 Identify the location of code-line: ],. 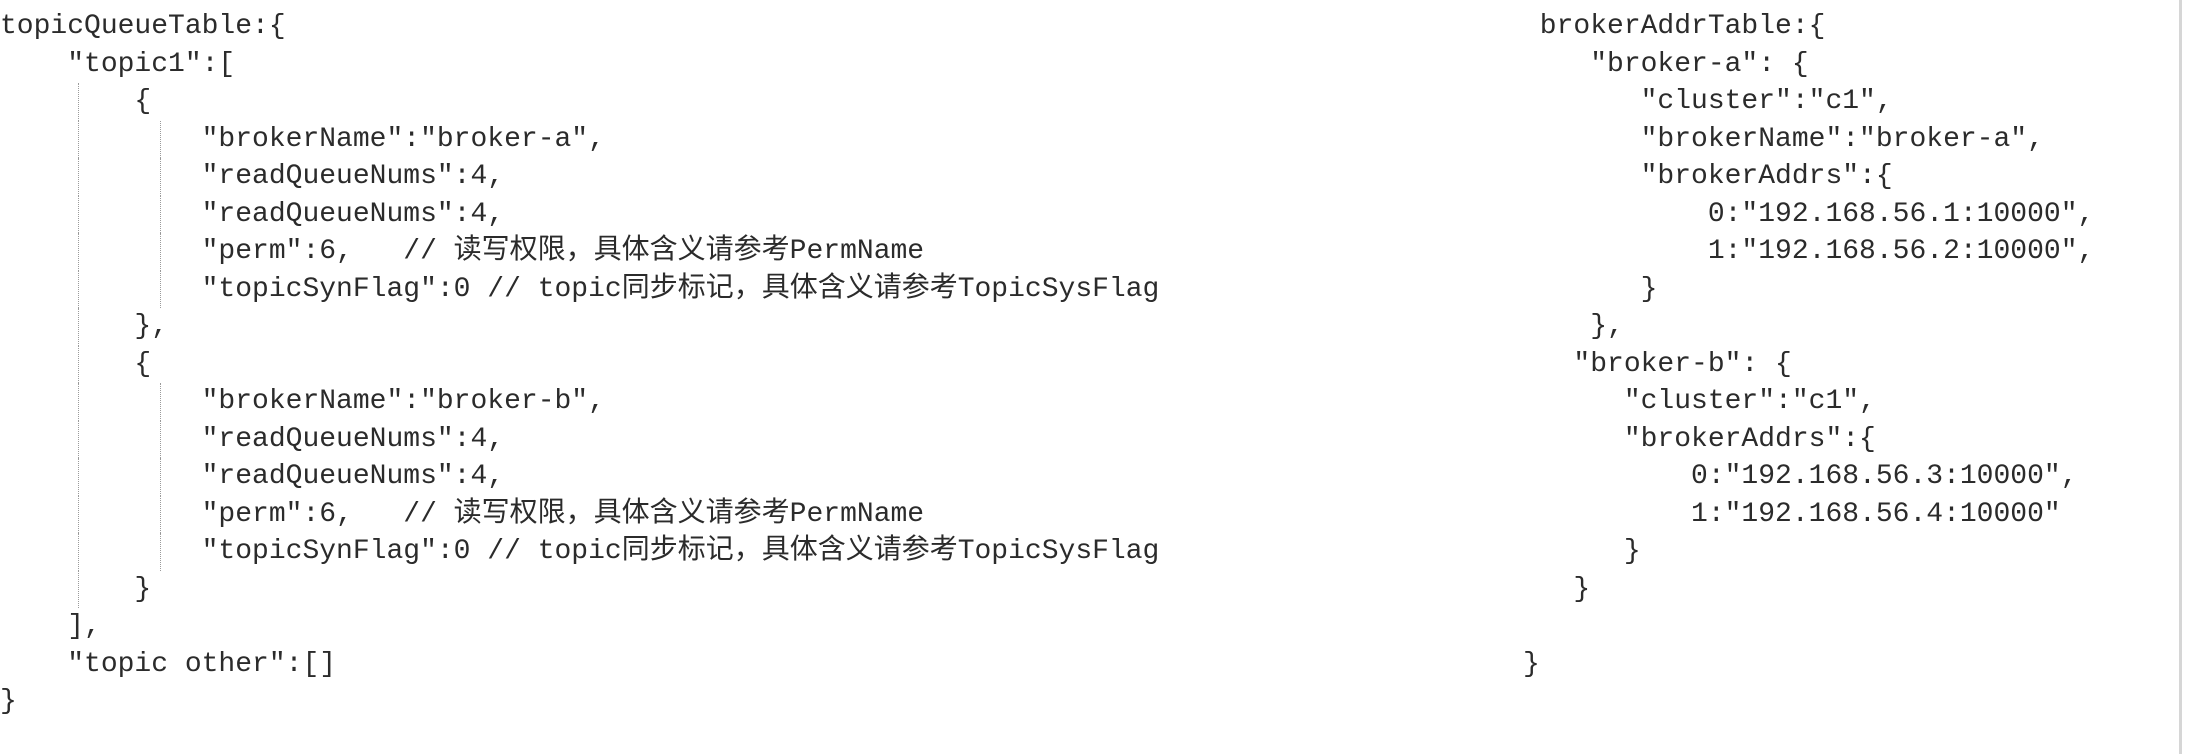
(50, 626).